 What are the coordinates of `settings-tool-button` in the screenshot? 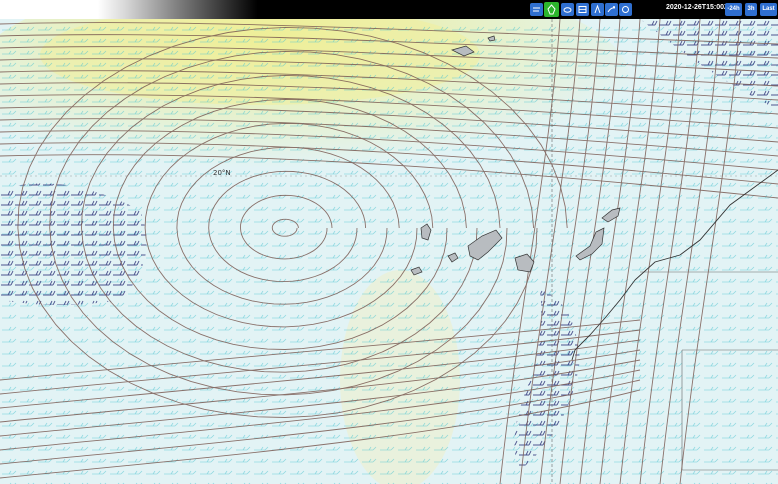 It's located at (625, 9).